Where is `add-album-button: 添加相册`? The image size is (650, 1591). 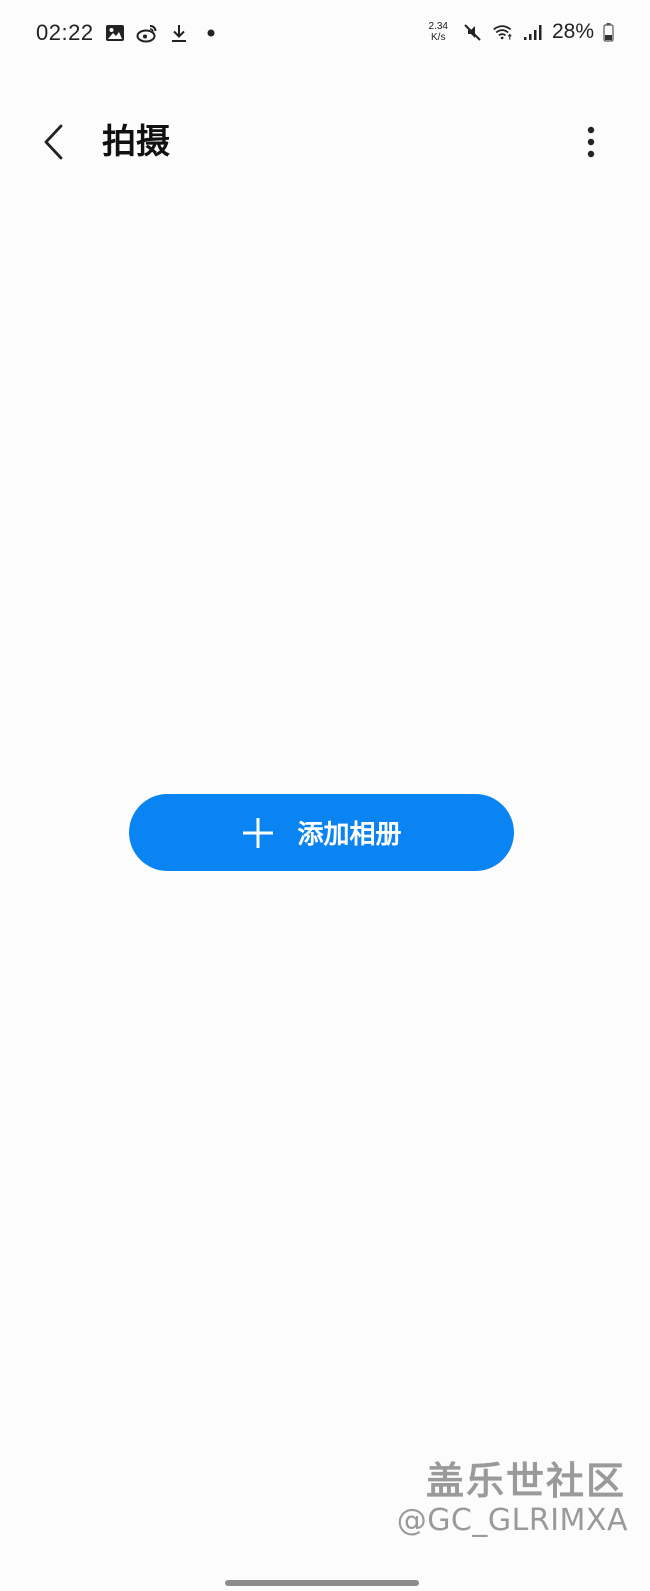
add-album-button: 添加相册 is located at coordinates (321, 832).